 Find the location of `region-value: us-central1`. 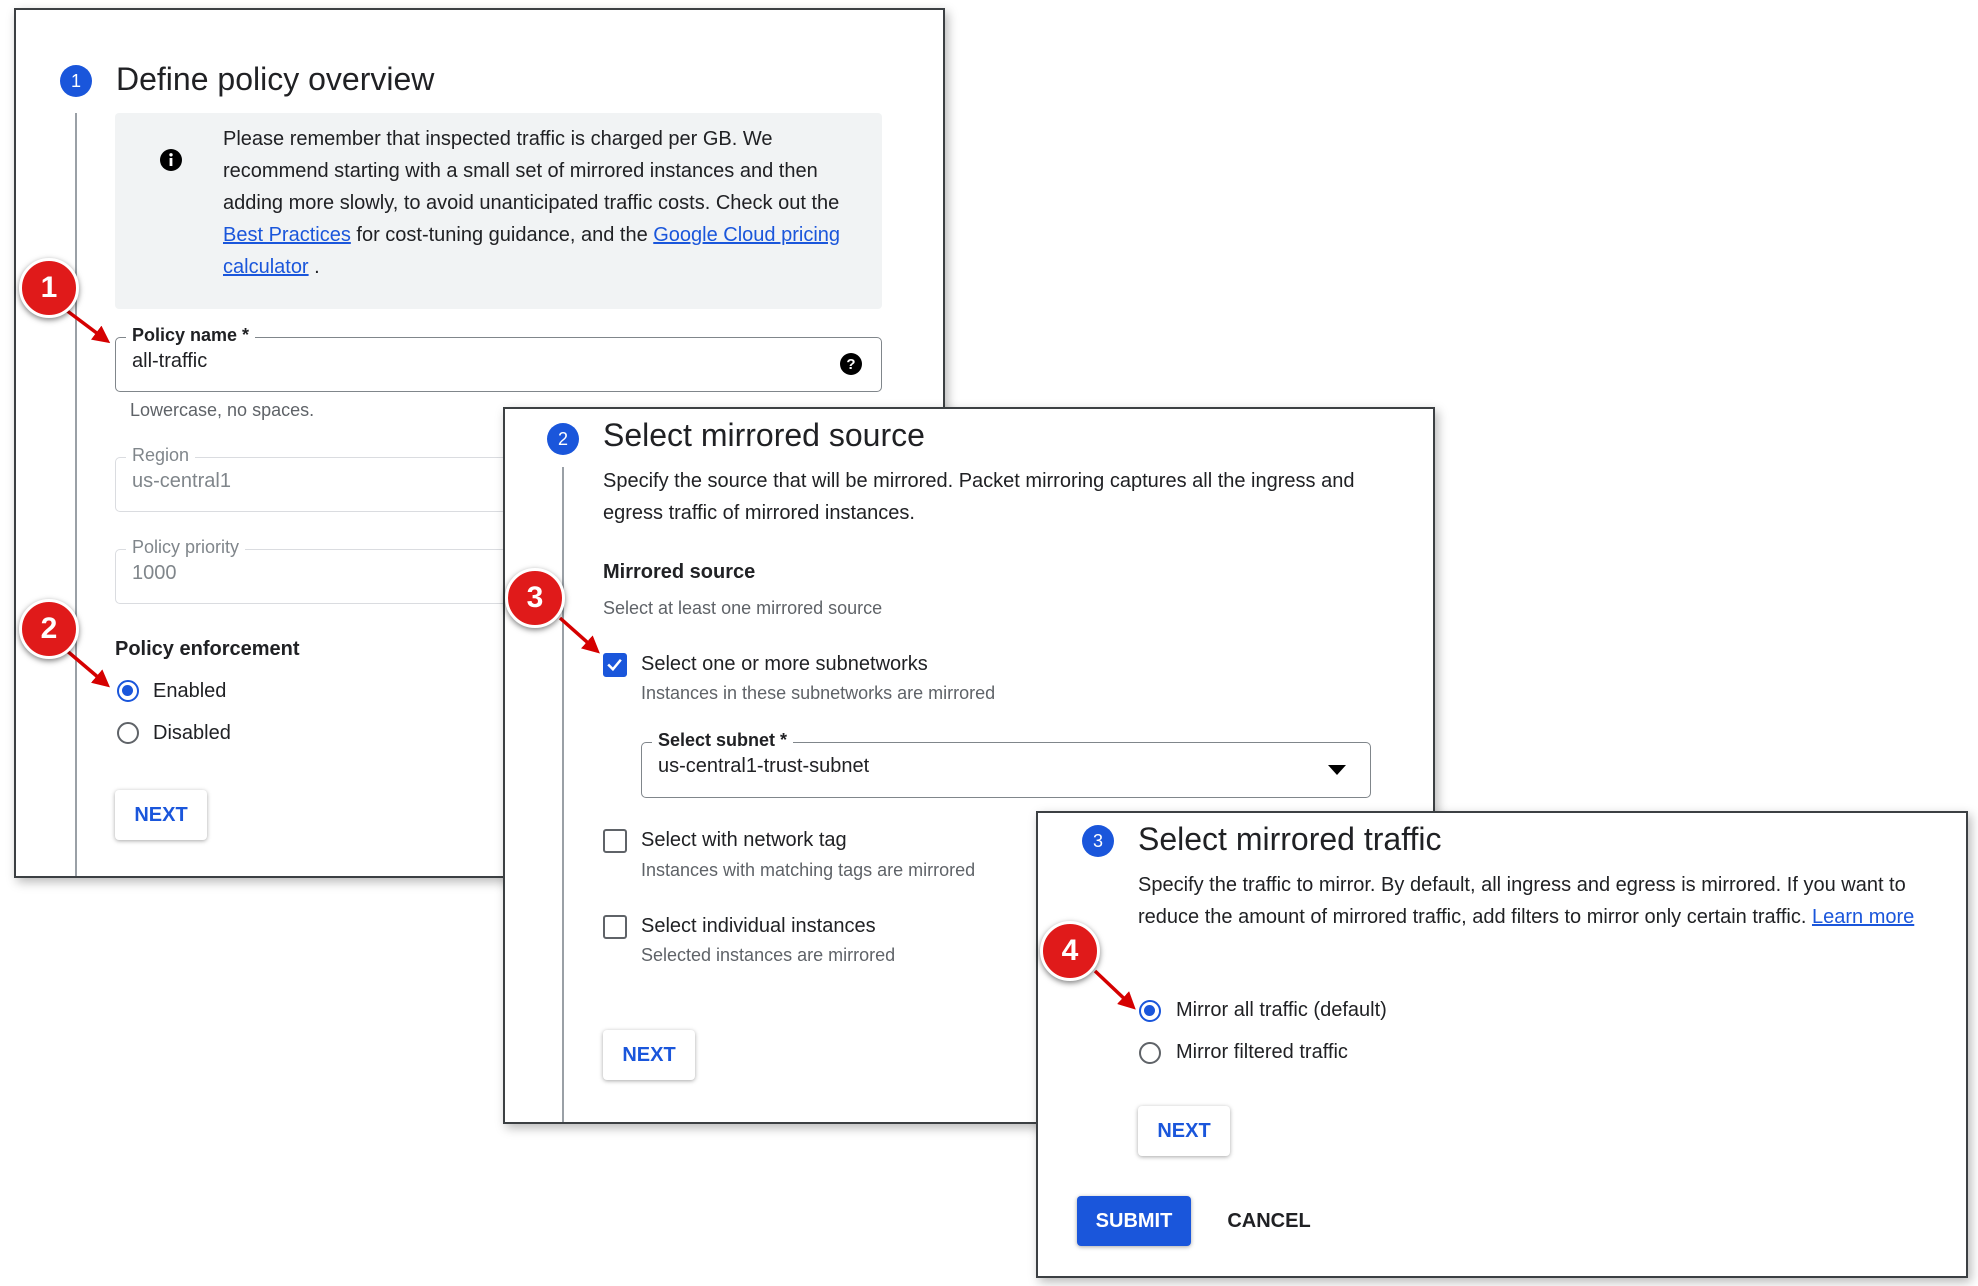

region-value: us-central1 is located at coordinates (181, 481).